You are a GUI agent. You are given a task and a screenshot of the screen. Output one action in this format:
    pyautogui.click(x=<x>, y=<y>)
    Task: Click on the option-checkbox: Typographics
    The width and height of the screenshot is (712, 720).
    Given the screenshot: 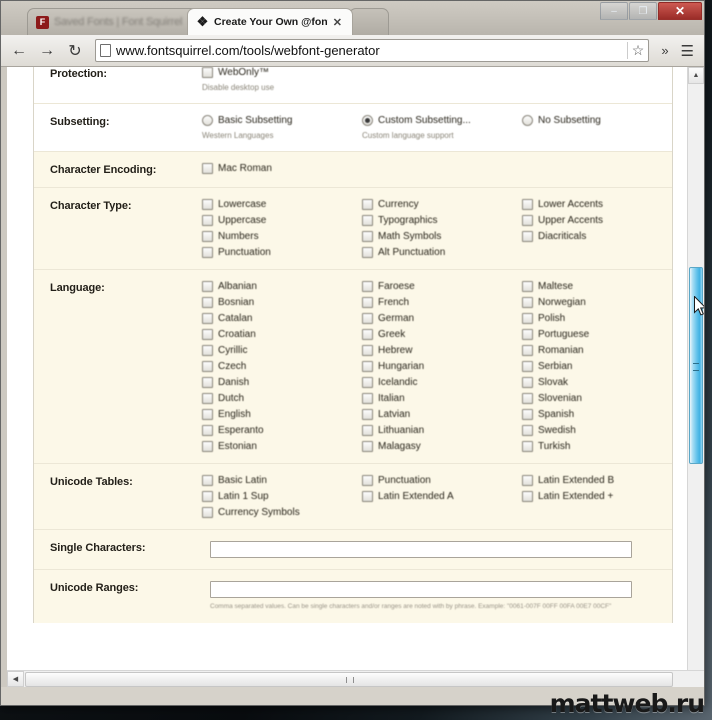 What is the action you would take?
    pyautogui.click(x=442, y=220)
    